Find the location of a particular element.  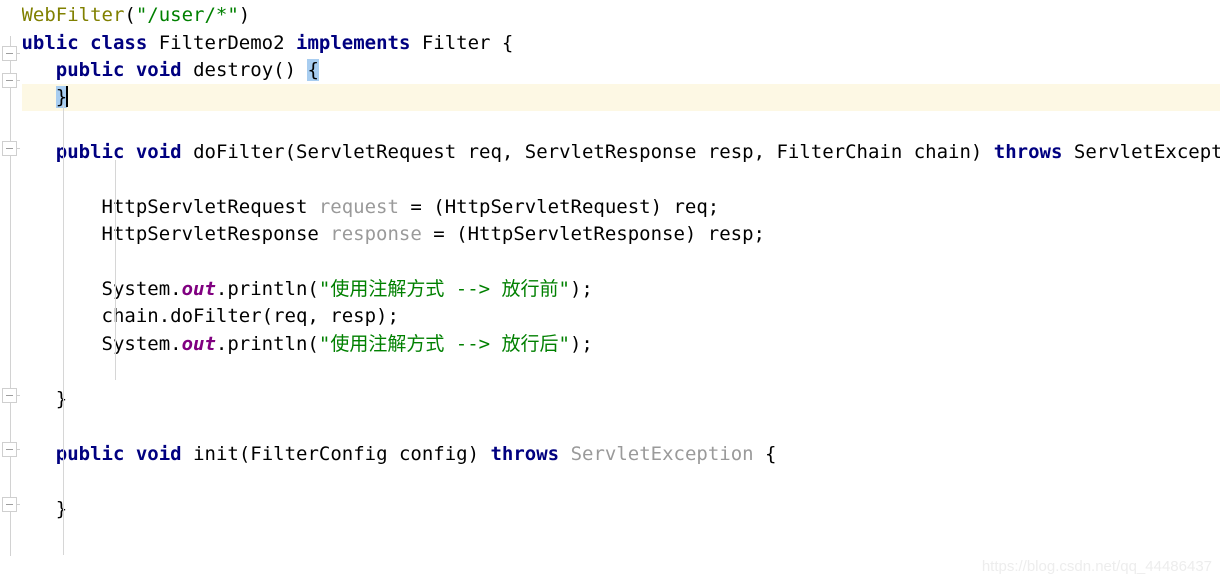

code-line-text: System.out.println("使用注解方式 --> 放行后"); is located at coordinates (296, 344).